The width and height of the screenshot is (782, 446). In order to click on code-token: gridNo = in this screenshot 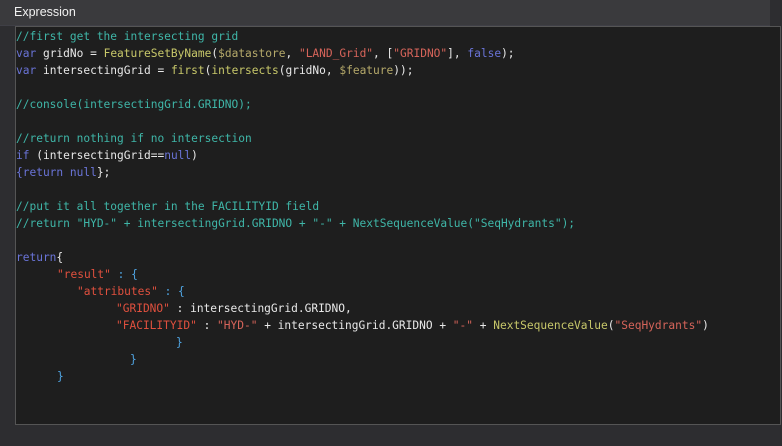, I will do `click(70, 53)`.